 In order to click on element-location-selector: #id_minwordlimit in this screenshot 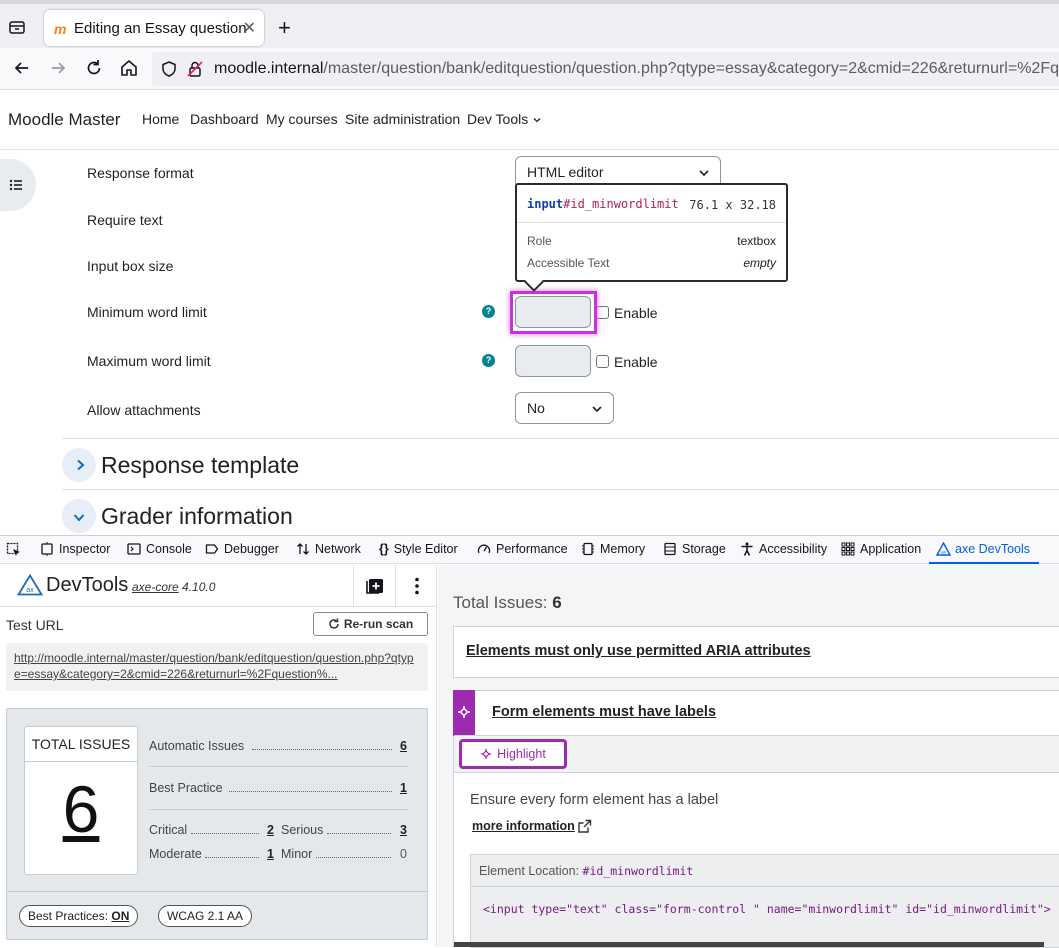, I will do `click(638, 871)`.